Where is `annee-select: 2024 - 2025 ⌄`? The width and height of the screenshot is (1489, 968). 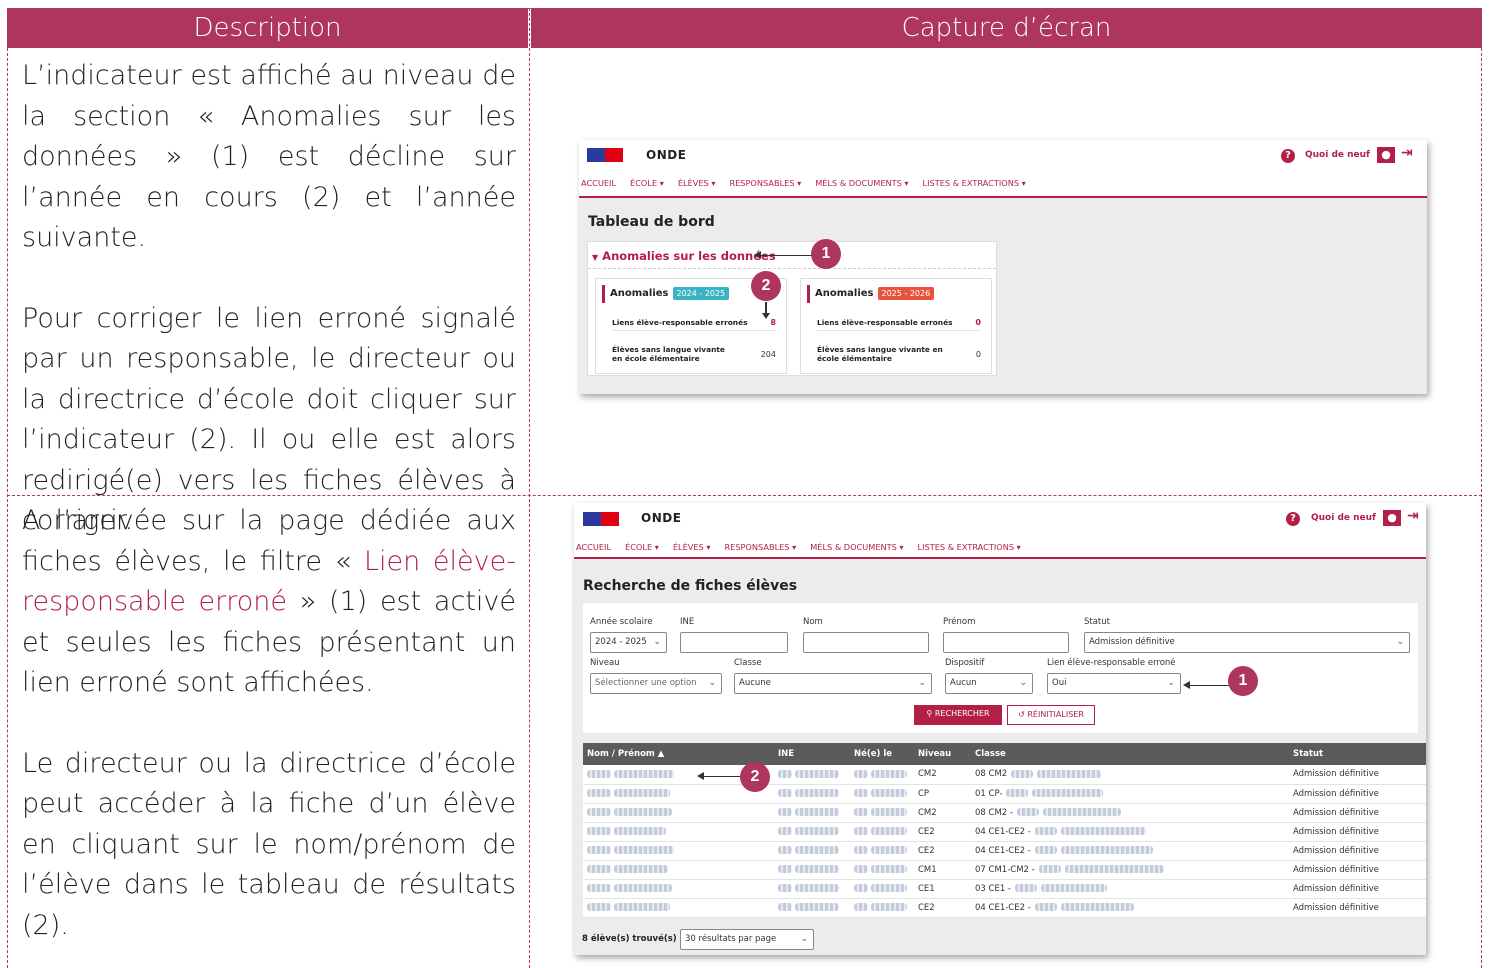
annee-select: 2024 - 2025 ⌄ is located at coordinates (628, 642).